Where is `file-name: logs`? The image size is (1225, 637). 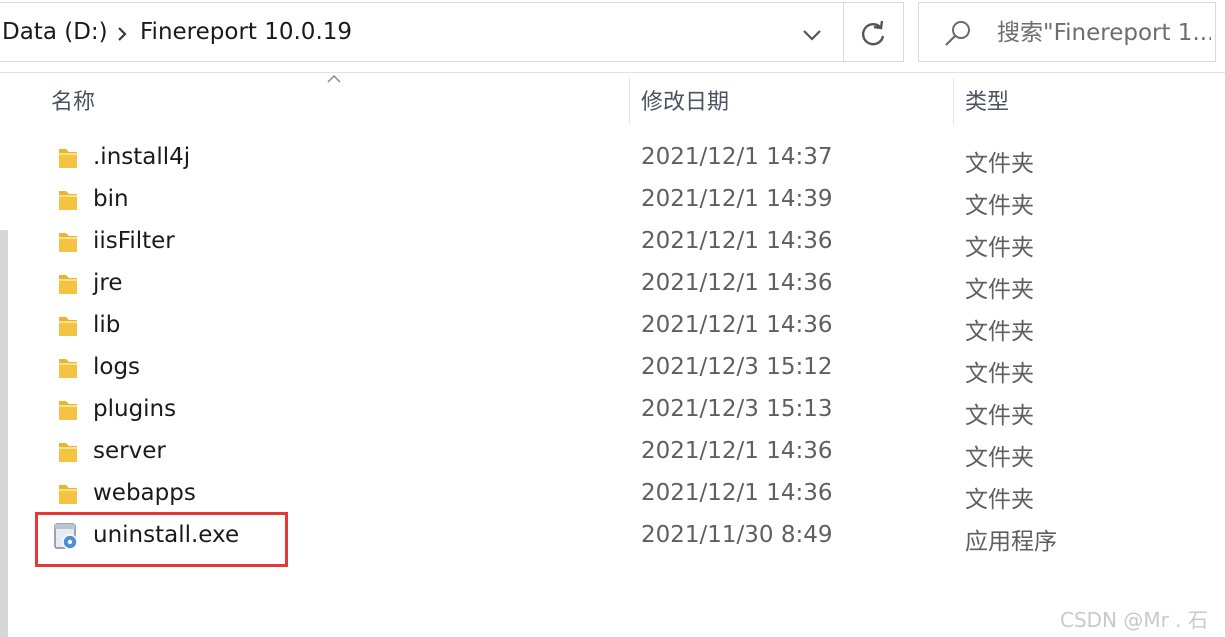
file-name: logs is located at coordinates (117, 367).